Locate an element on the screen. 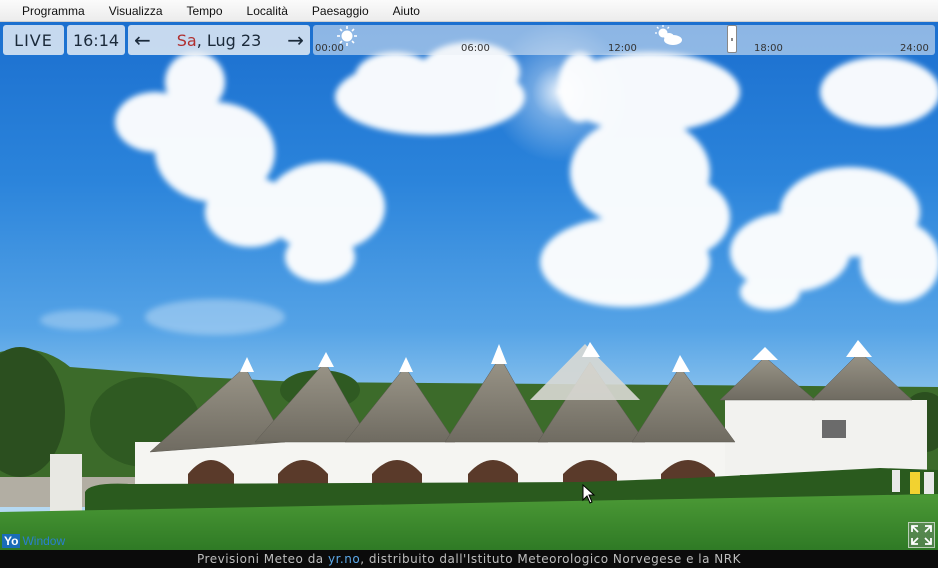  timeline-slider: 00:00 06:00 12:00 18:00 24:00 is located at coordinates (624, 40).